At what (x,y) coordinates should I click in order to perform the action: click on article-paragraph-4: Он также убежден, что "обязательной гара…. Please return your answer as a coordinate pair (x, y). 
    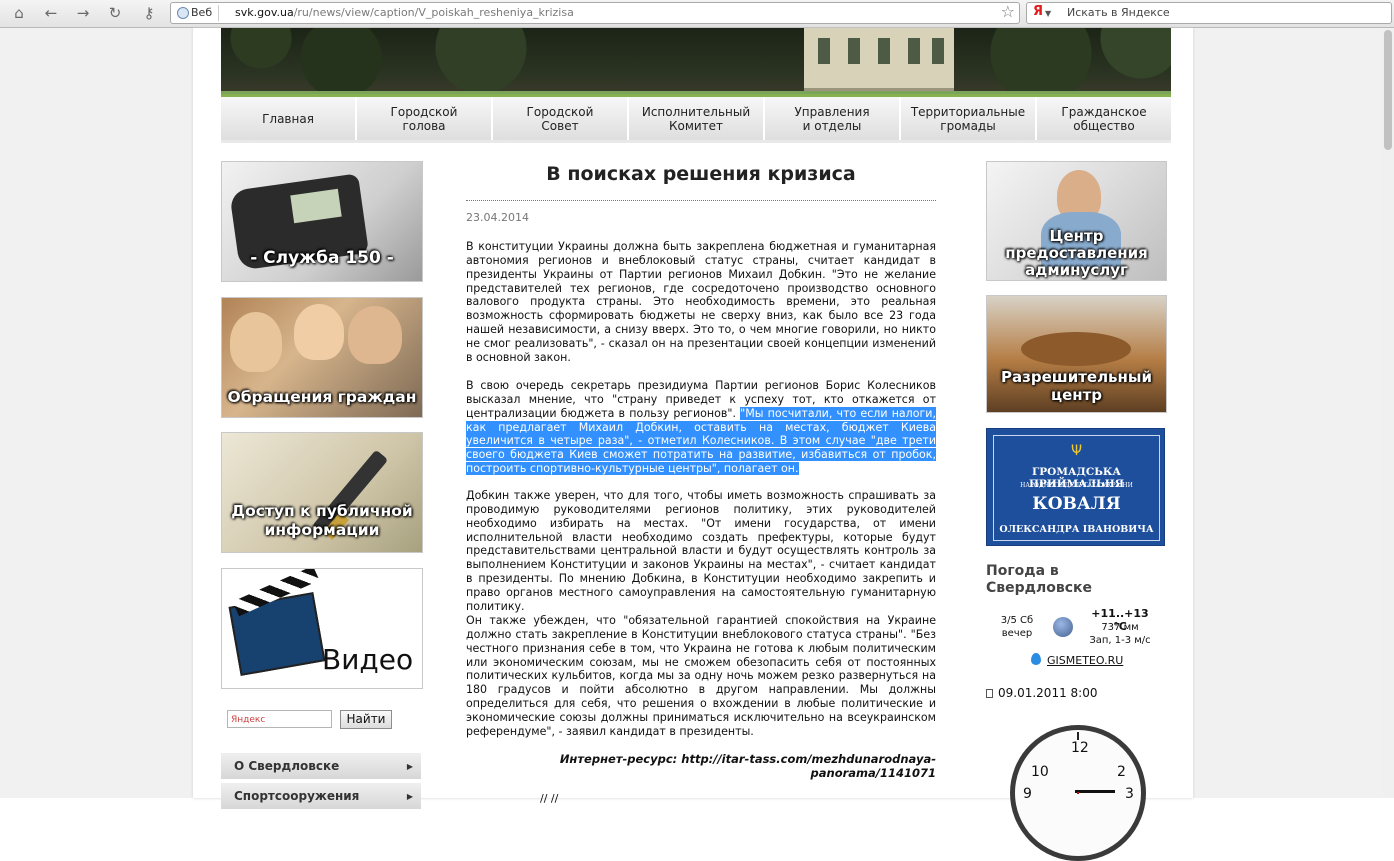
    Looking at the image, I should click on (701, 676).